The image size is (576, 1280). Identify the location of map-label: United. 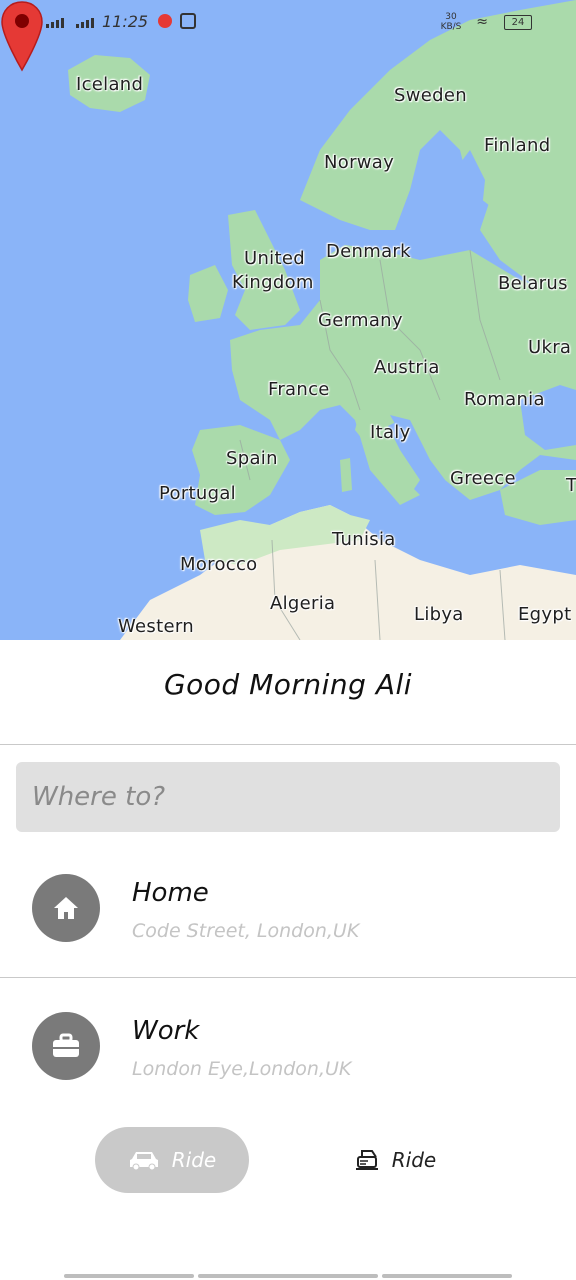
(274, 258).